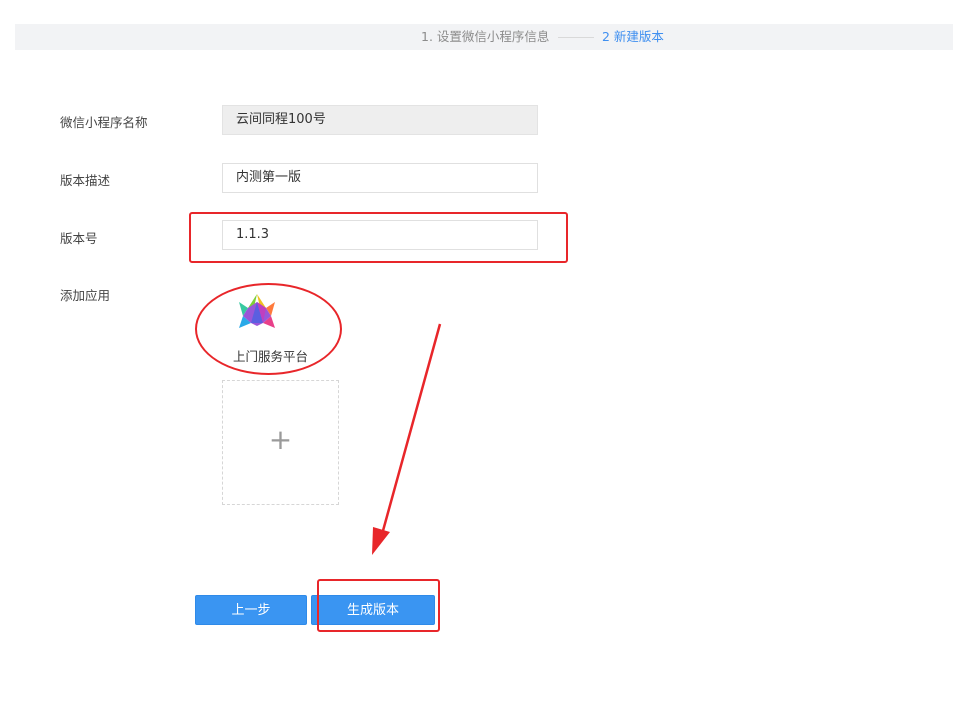  Describe the element at coordinates (378, 237) in the screenshot. I see `version-highlight-box` at that location.